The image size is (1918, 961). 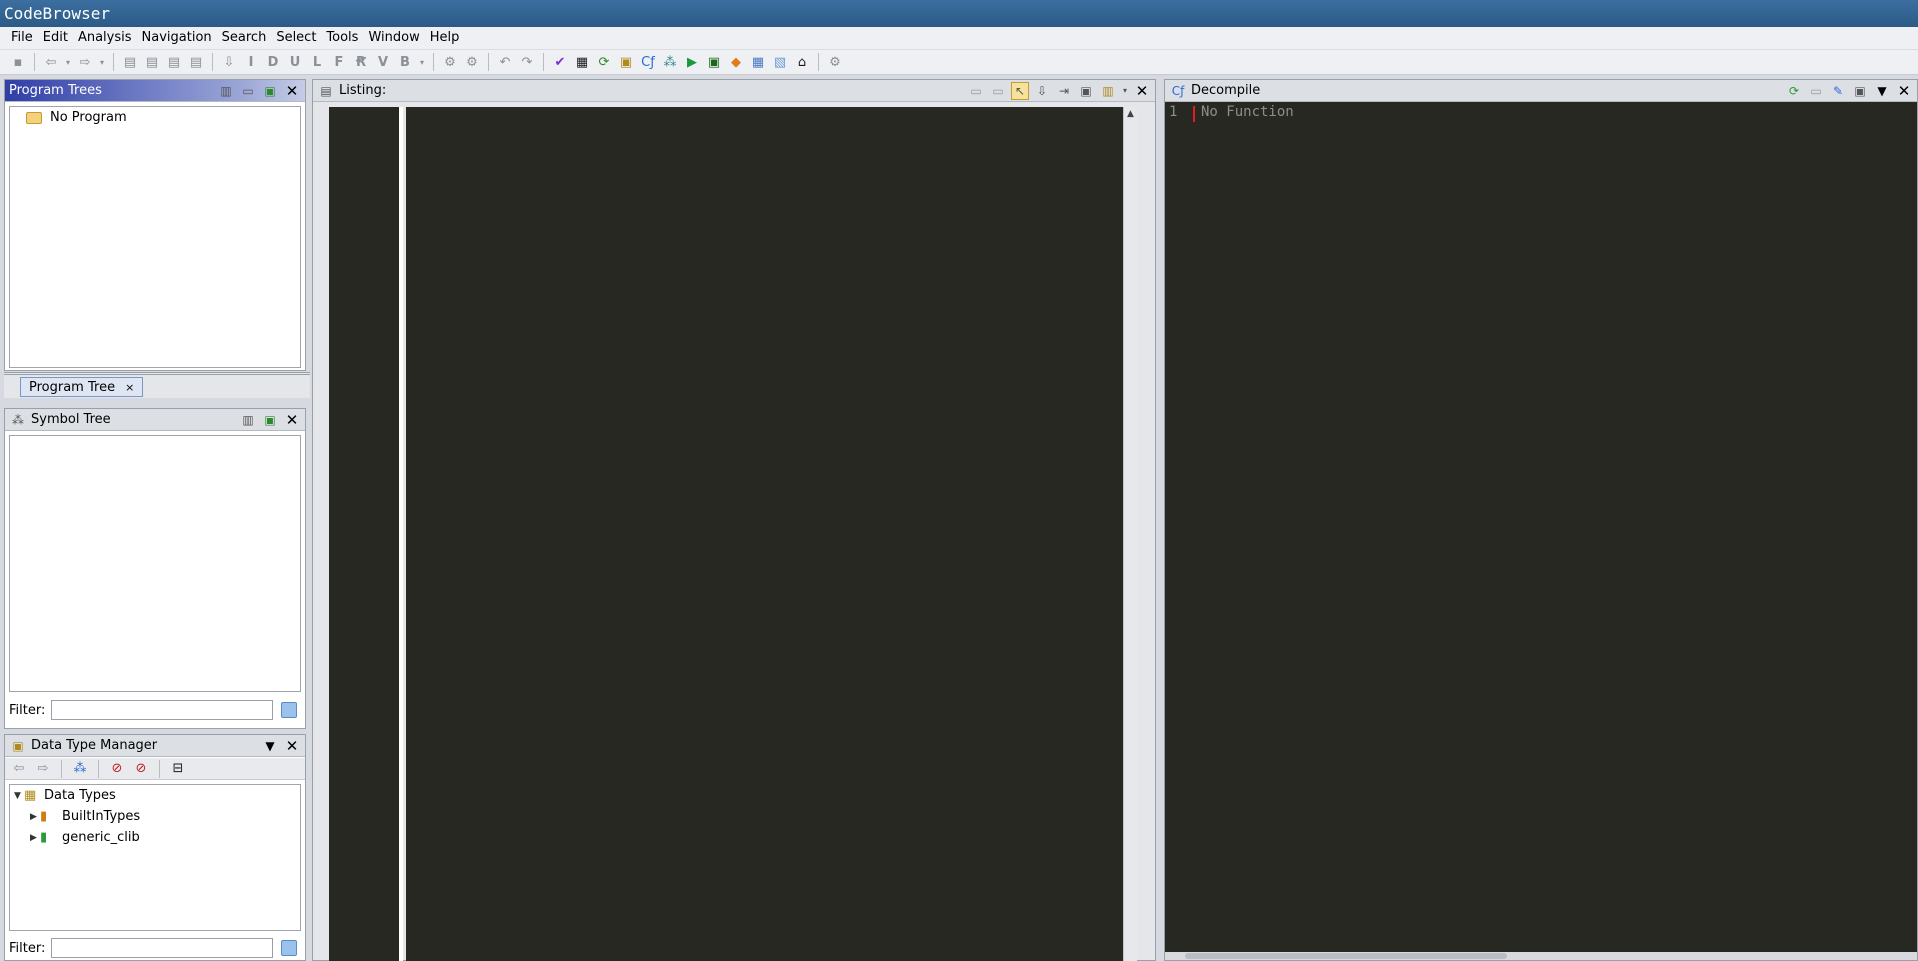 I want to click on label-l-icon: L, so click(x=317, y=62).